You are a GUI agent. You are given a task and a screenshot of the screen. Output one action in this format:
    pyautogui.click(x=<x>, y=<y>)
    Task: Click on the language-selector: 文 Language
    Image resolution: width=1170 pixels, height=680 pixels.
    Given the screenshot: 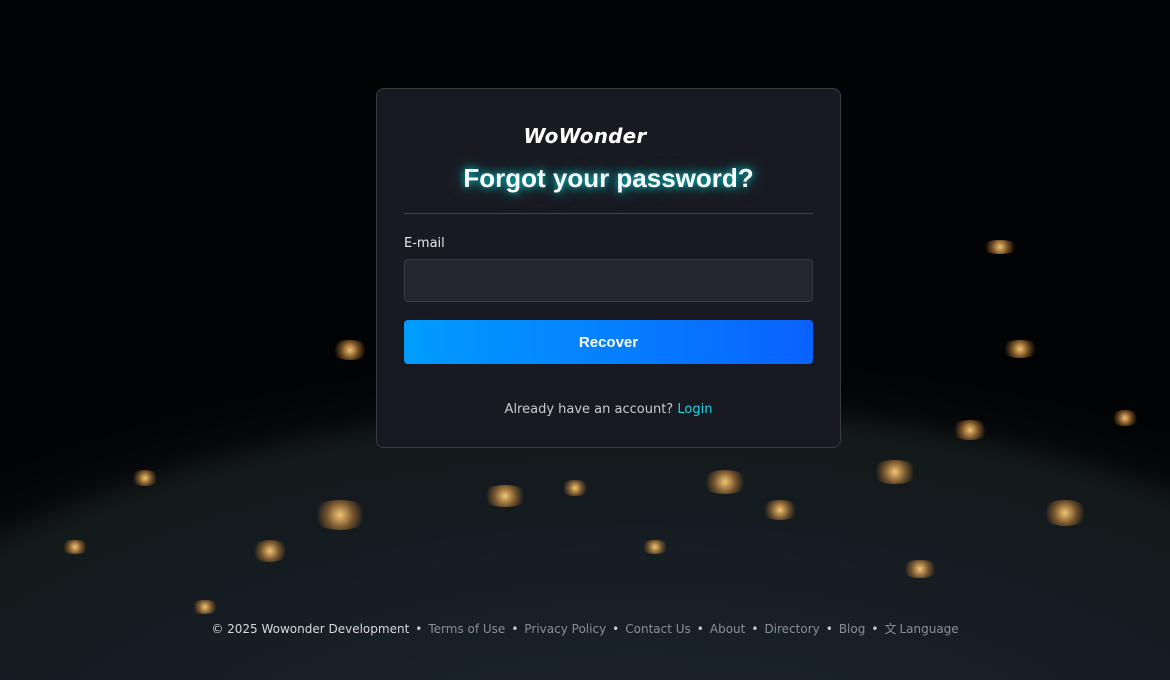 What is the action you would take?
    pyautogui.click(x=921, y=629)
    